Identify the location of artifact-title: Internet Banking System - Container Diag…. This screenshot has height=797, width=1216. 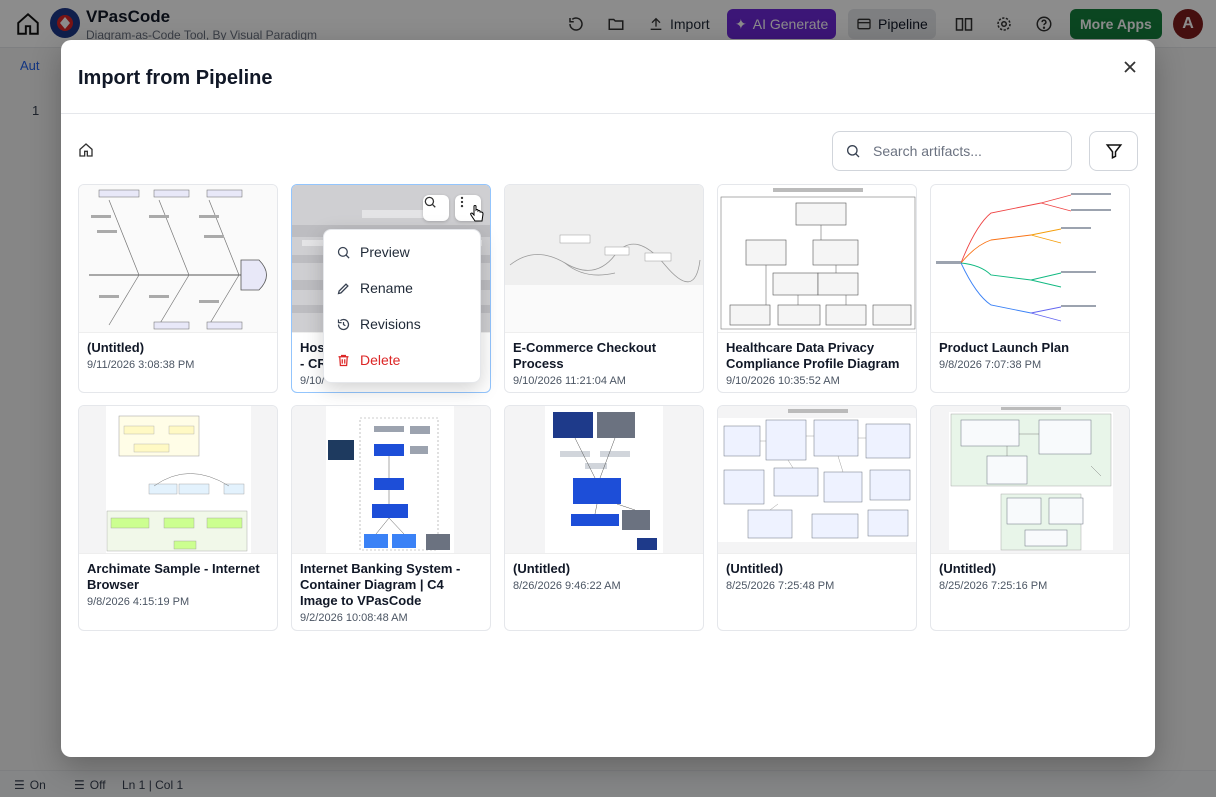
(380, 584).